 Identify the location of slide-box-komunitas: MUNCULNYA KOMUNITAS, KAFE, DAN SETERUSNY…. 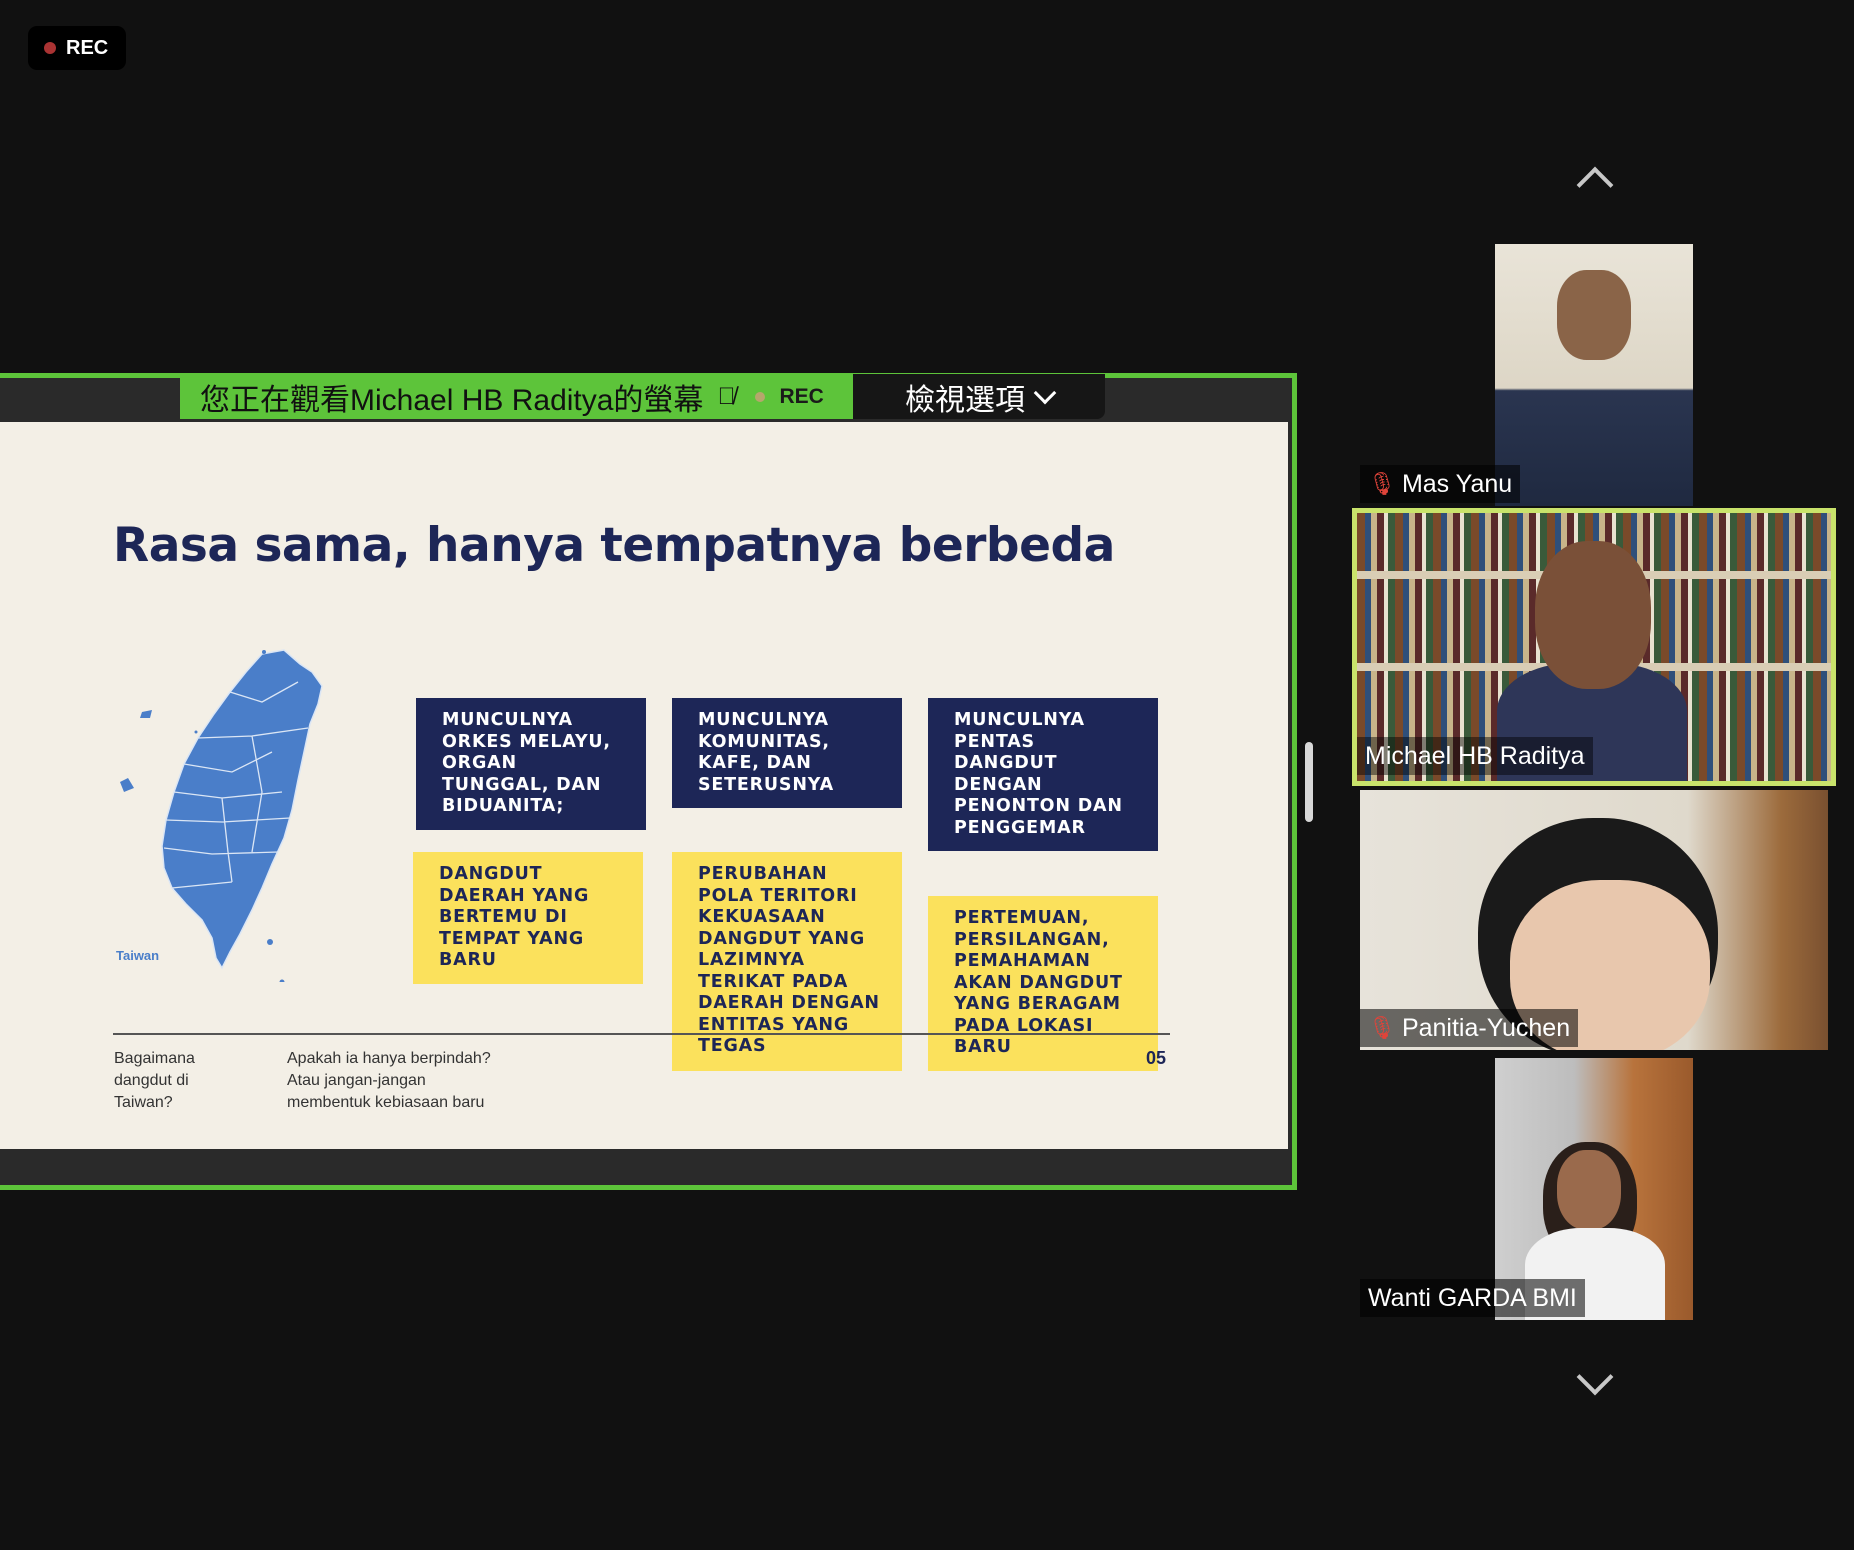
(787, 753).